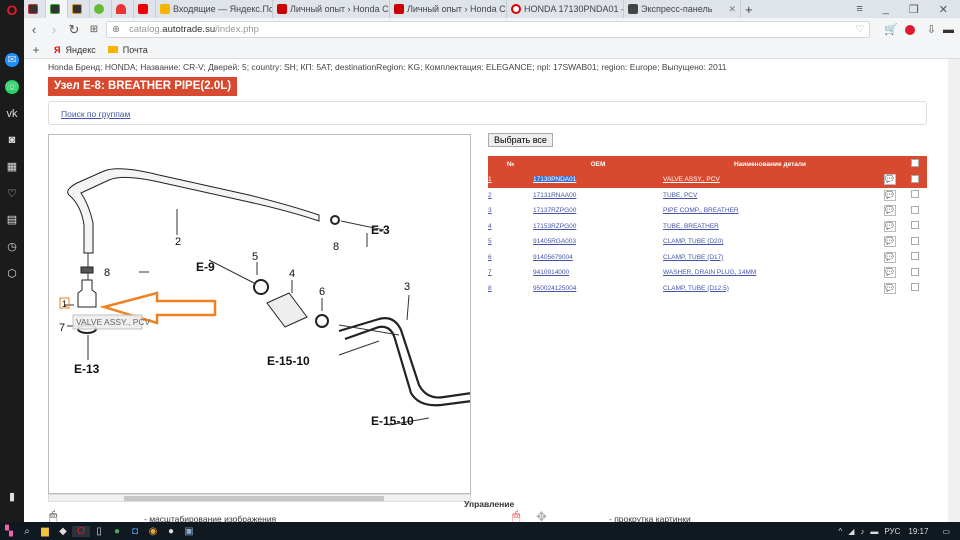  I want to click on new-tab-button: +, so click(749, 9).